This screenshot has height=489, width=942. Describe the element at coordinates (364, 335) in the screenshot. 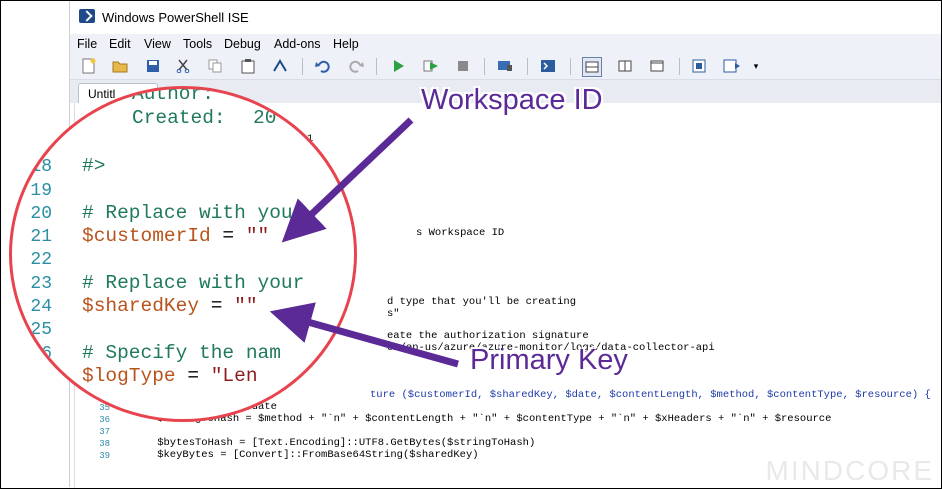

I see `primary-key-arrow` at that location.